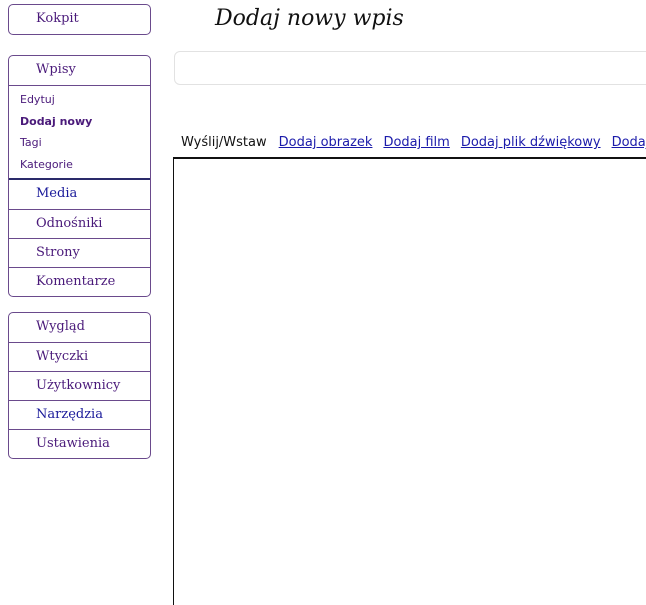 This screenshot has height=605, width=646. I want to click on menu-item-dashboard: Kokpit, so click(79, 19).